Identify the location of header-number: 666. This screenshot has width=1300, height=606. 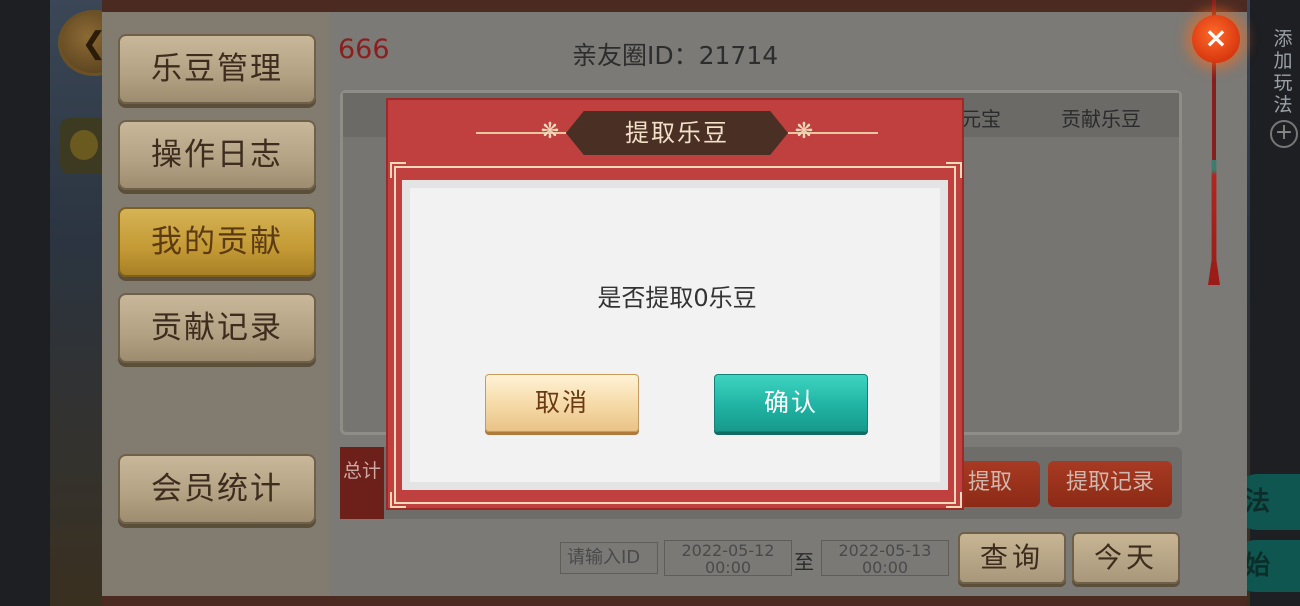
(364, 49).